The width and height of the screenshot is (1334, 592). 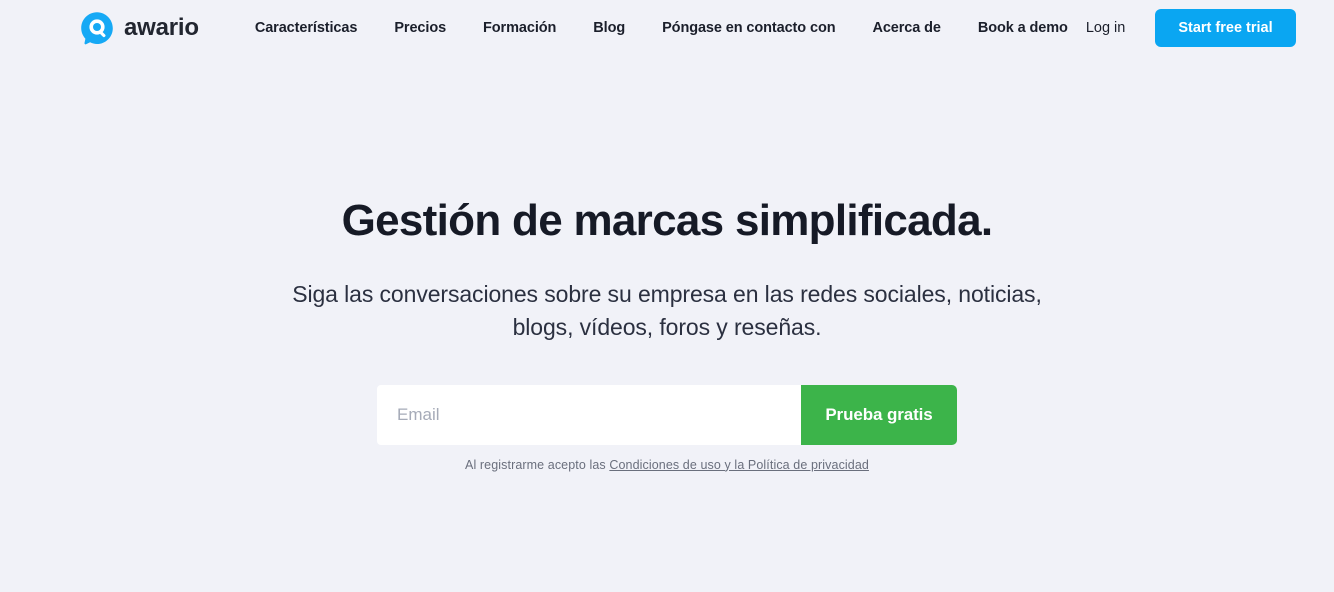 What do you see at coordinates (1106, 28) in the screenshot?
I see `login-link: Log in` at bounding box center [1106, 28].